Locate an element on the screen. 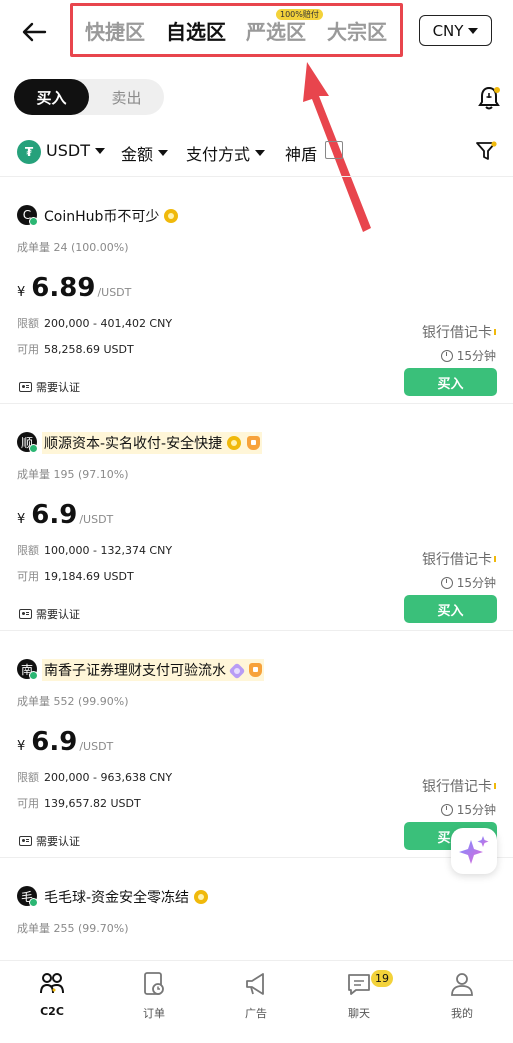 This screenshot has height=1043, width=513. nav-item-ads: 广告 is located at coordinates (256, 997).